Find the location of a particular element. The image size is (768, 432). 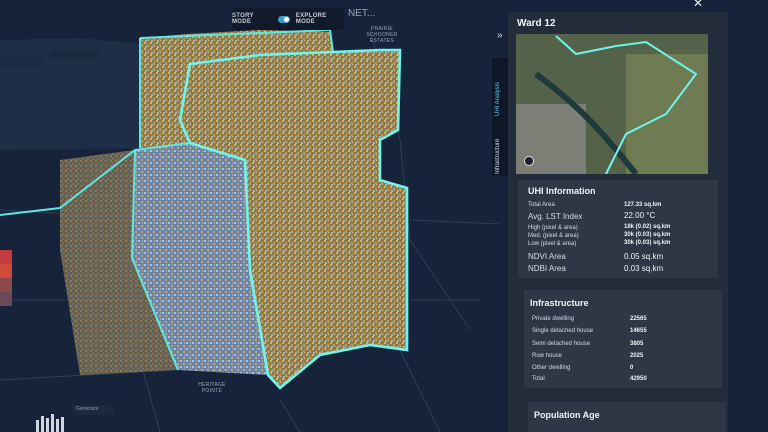

population-age-title: Population Age is located at coordinates (567, 415).